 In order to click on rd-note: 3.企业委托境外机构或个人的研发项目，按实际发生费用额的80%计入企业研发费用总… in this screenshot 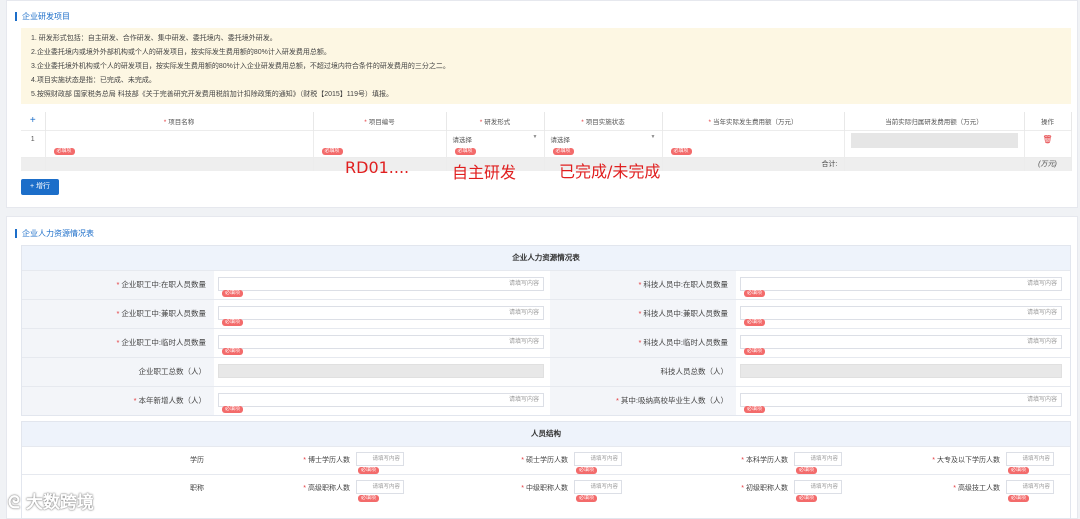, I will do `click(240, 66)`.